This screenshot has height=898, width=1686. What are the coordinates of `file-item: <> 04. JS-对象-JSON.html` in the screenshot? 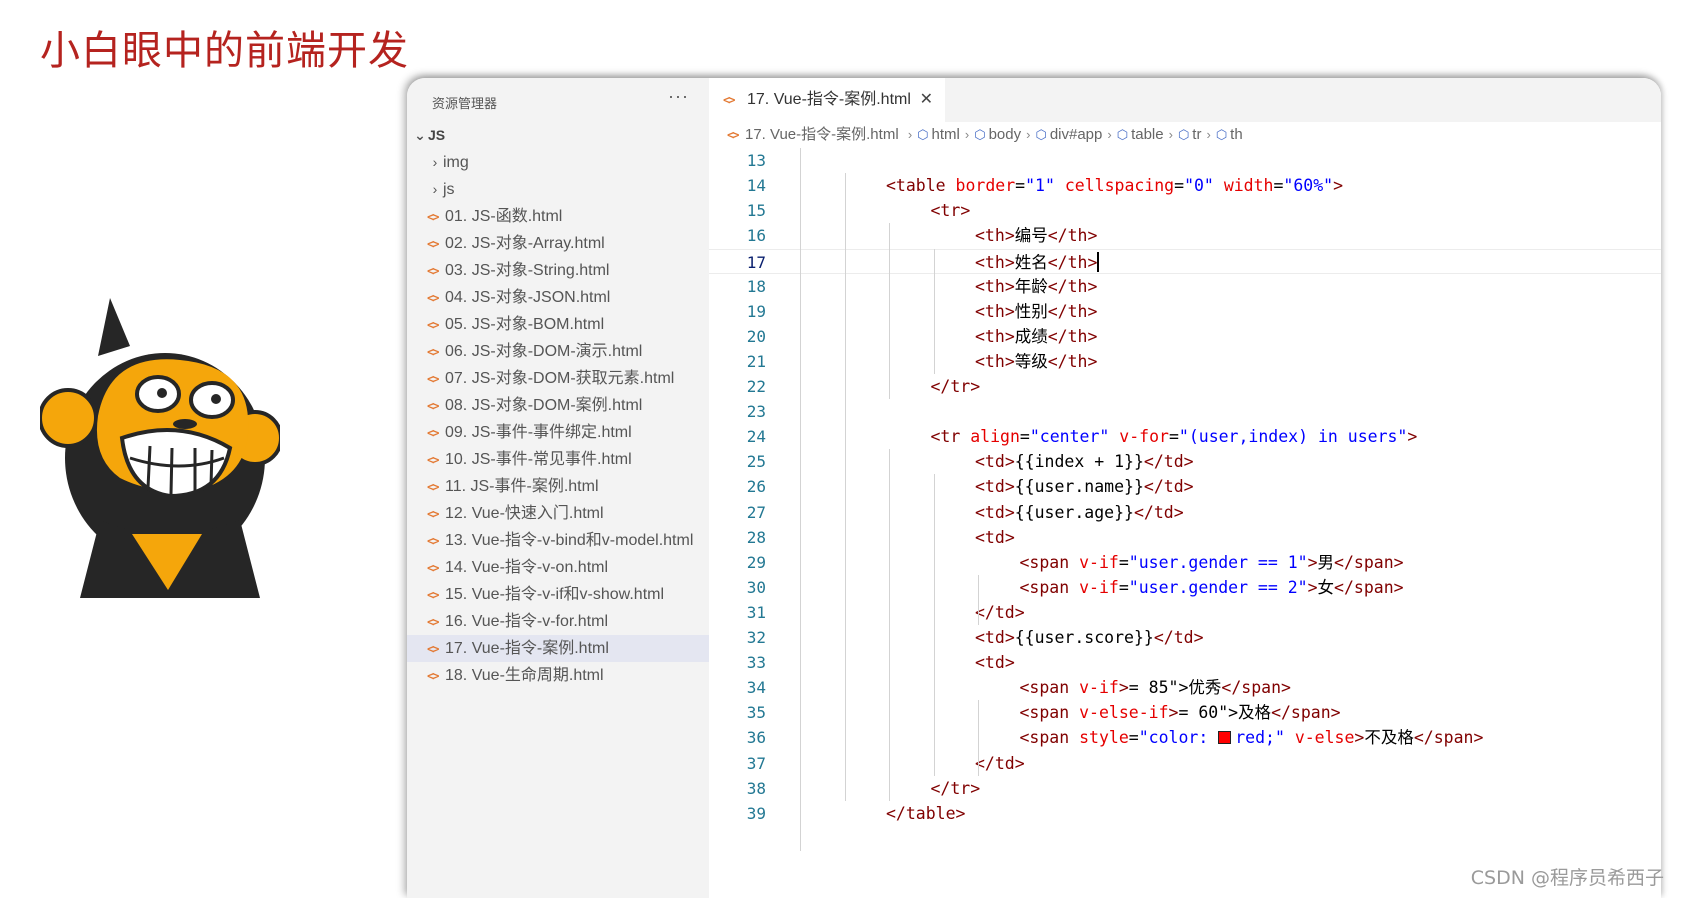 It's located at (558, 297).